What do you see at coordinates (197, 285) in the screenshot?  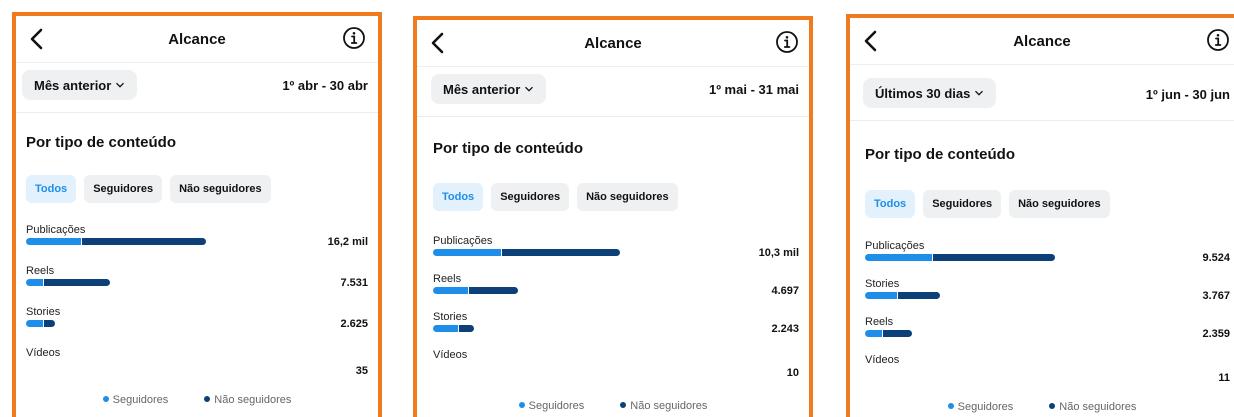 I see `content-type-row: Reels 7.531` at bounding box center [197, 285].